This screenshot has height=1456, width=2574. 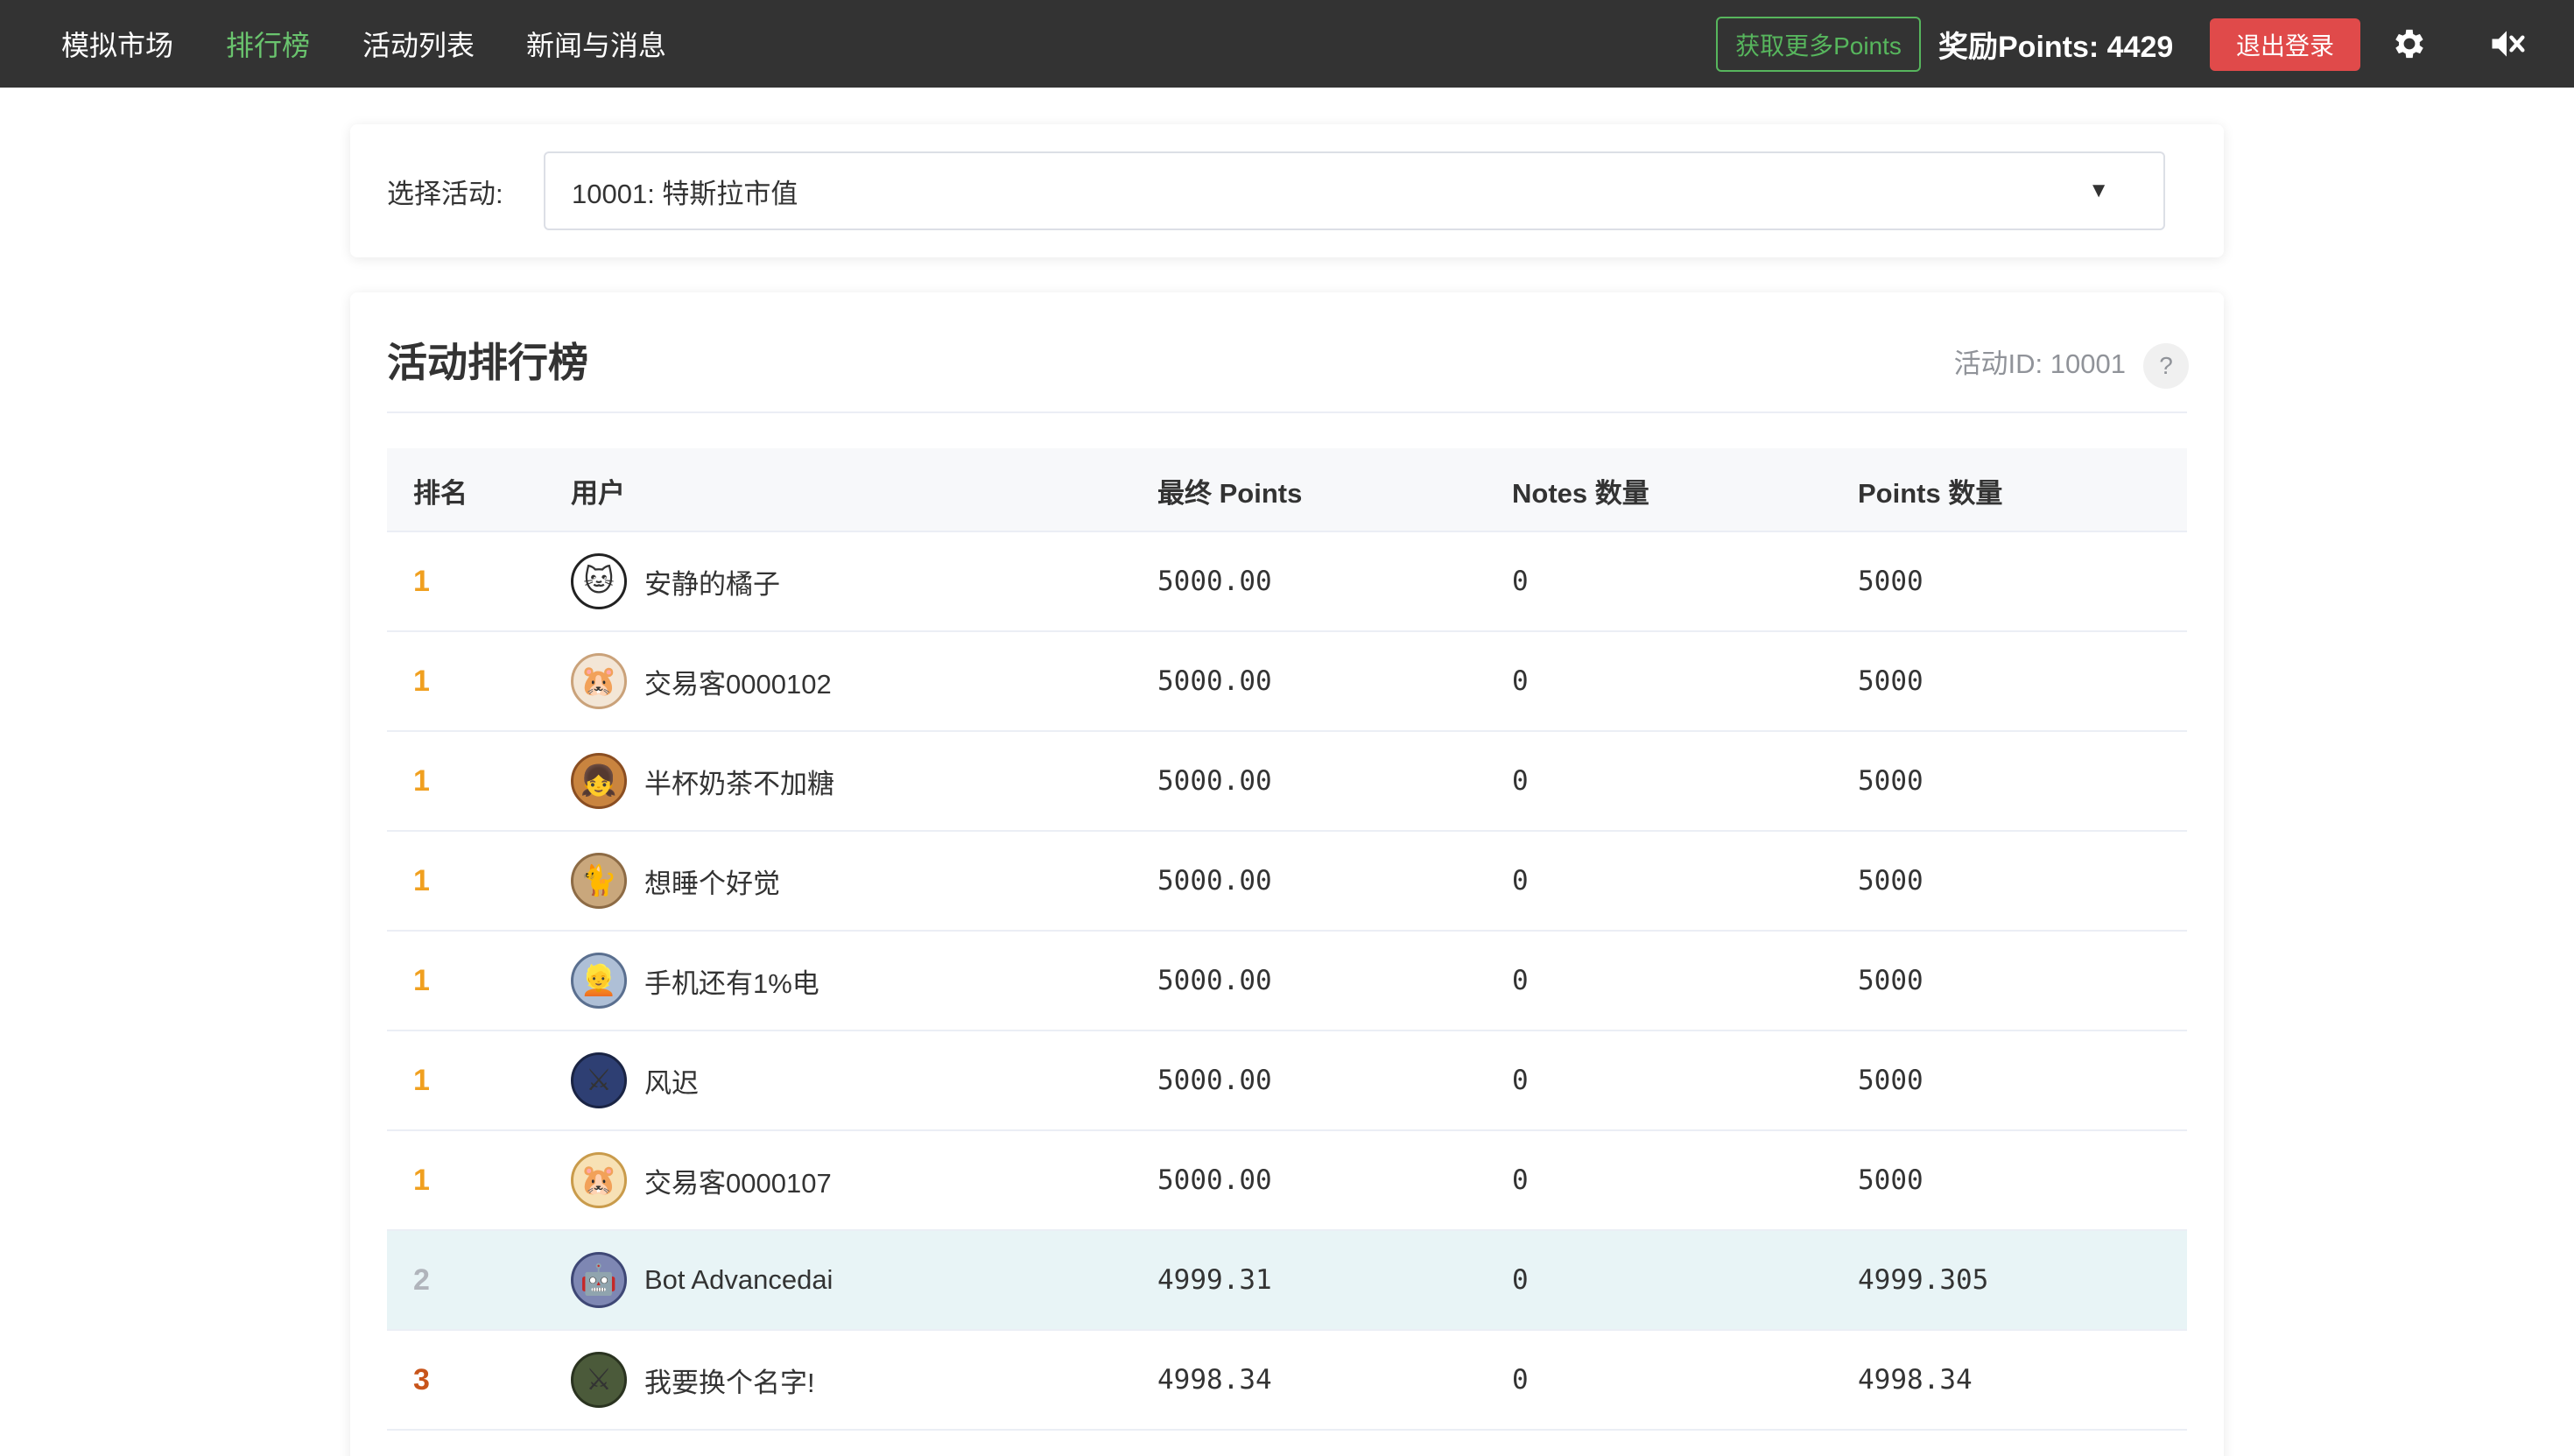 I want to click on select-activity-label: 选择活动:, so click(x=445, y=193).